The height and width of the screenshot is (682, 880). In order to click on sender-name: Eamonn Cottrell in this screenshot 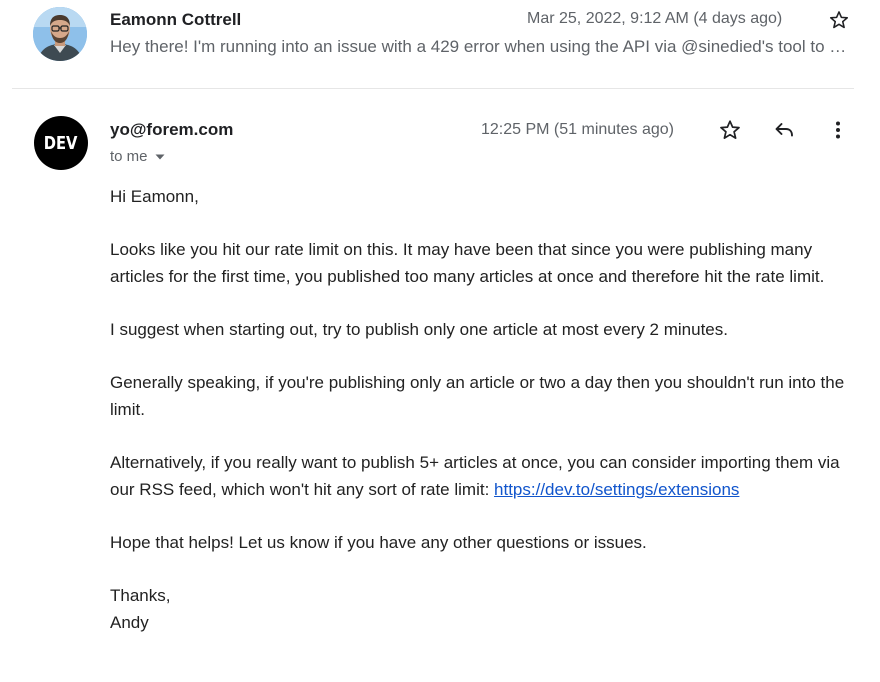, I will do `click(175, 20)`.